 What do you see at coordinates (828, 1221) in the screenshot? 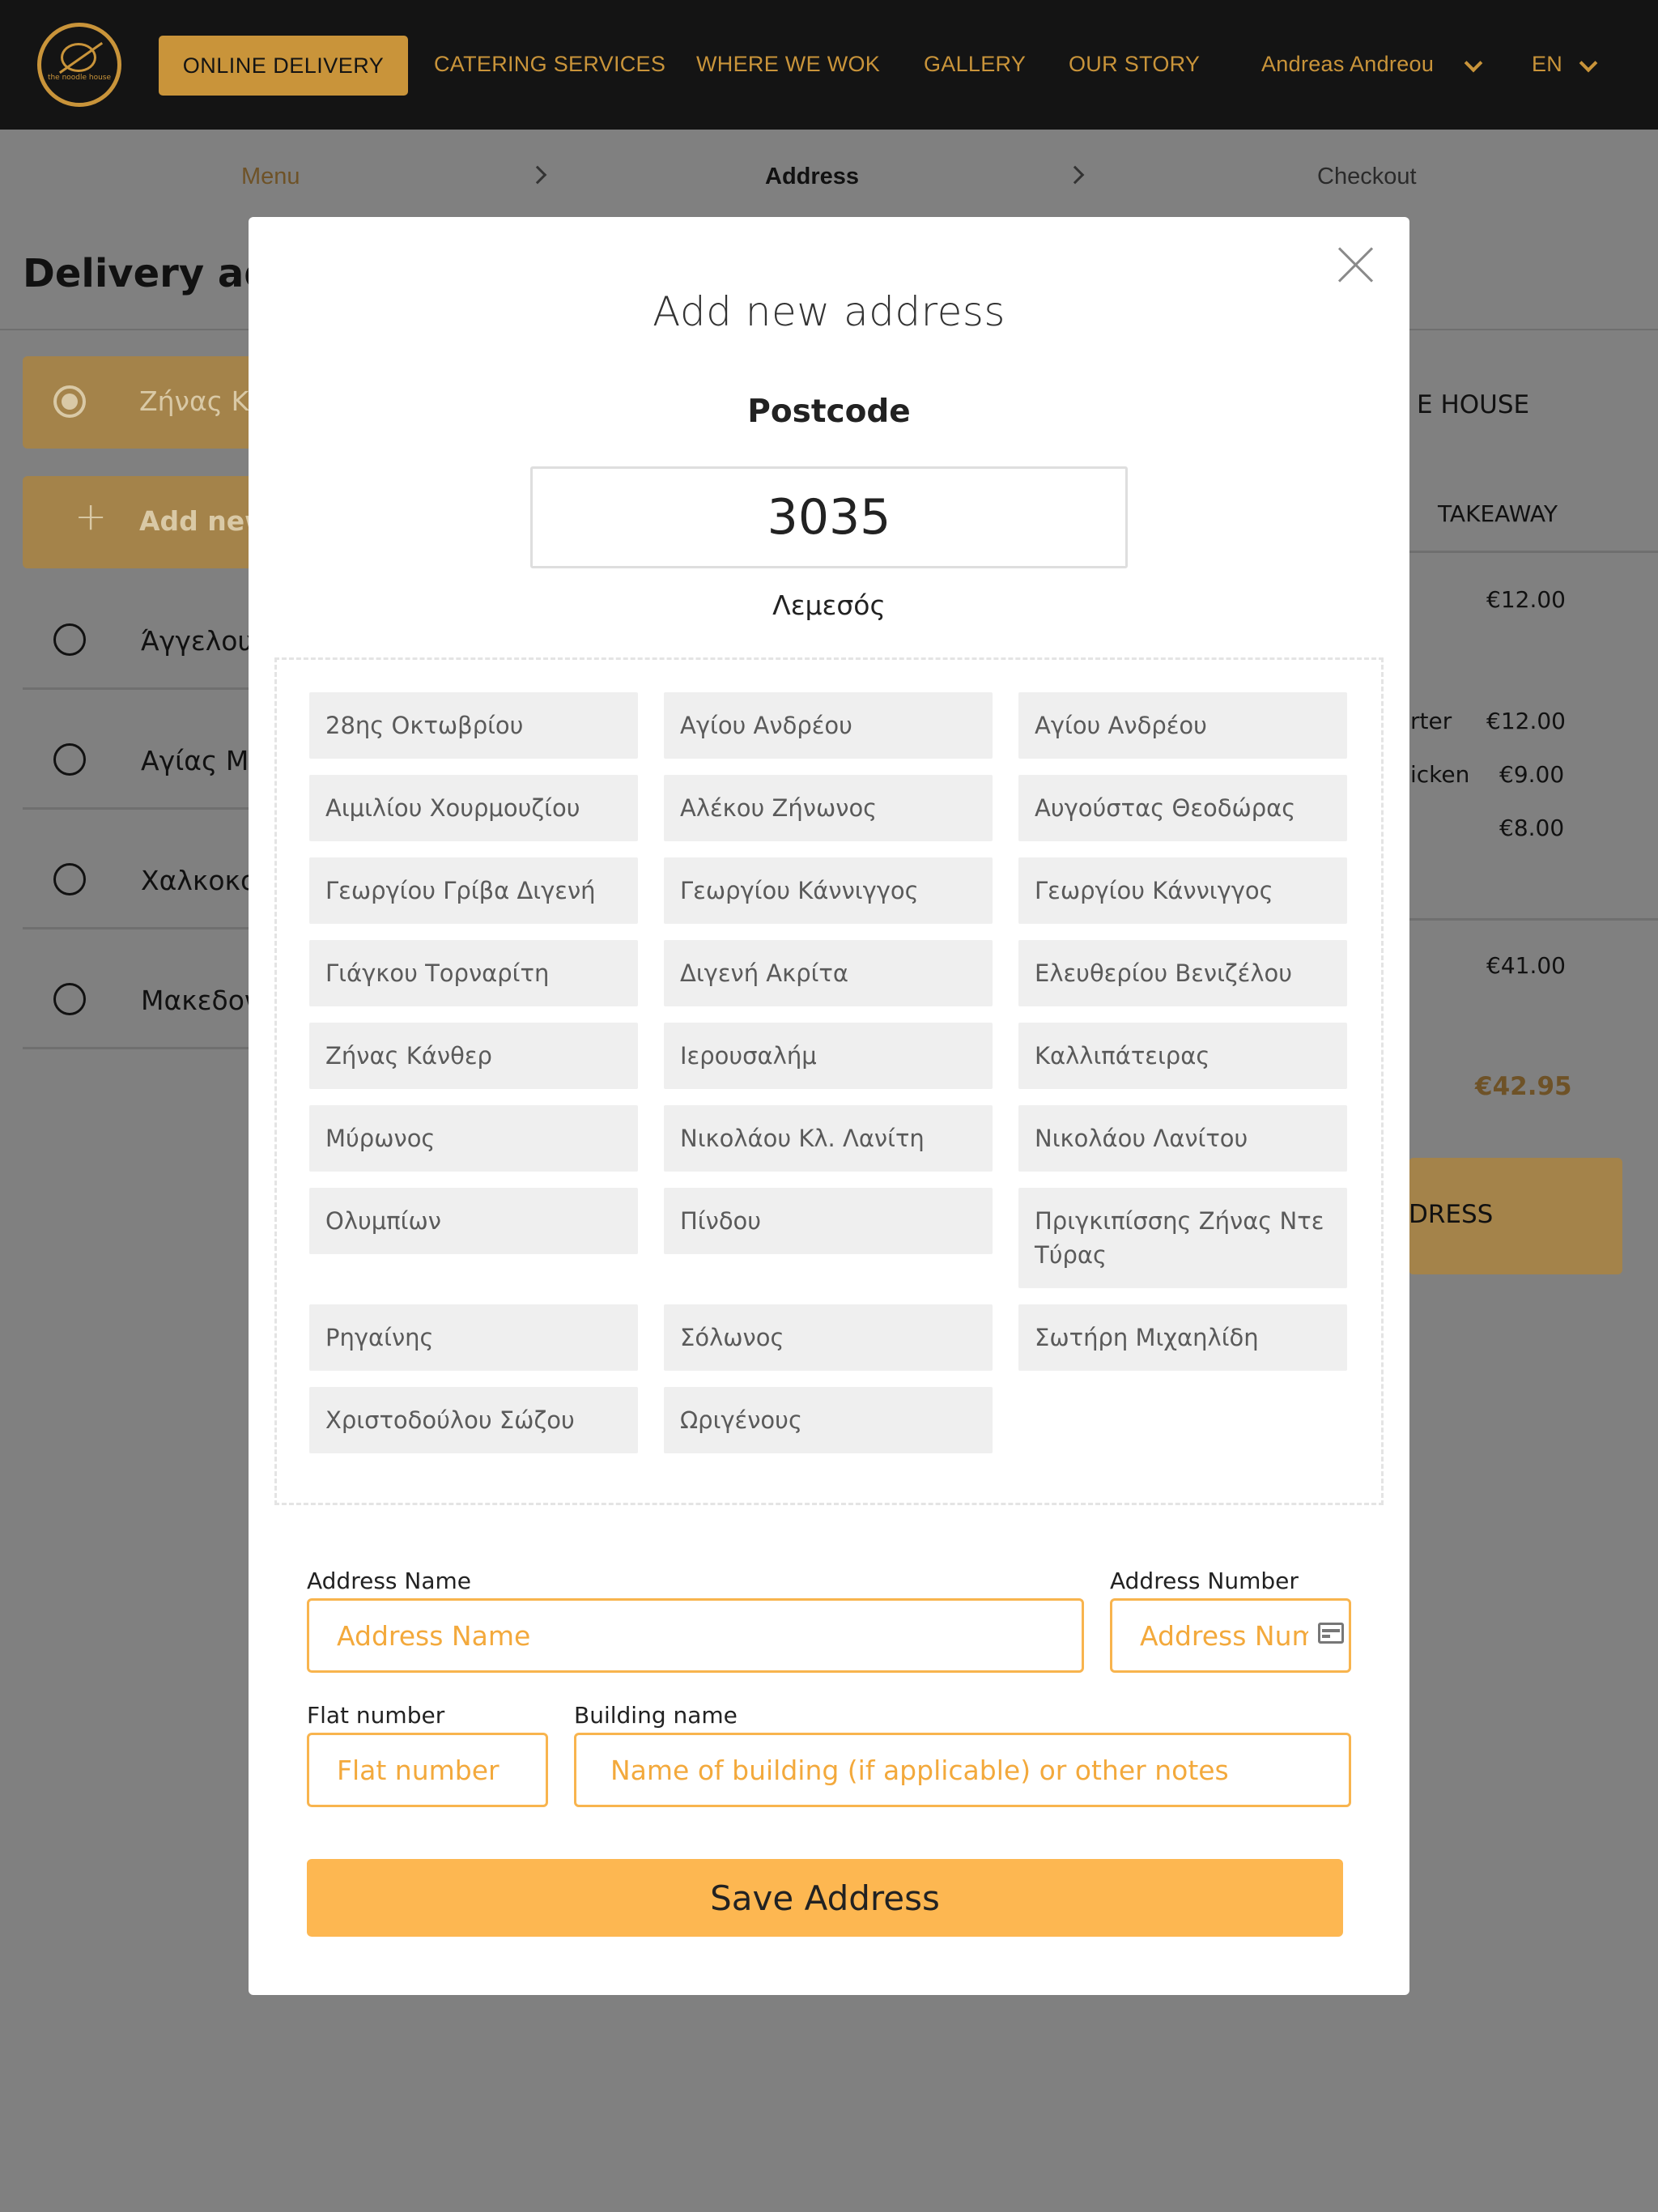
I see `street-option: Πίνδου` at bounding box center [828, 1221].